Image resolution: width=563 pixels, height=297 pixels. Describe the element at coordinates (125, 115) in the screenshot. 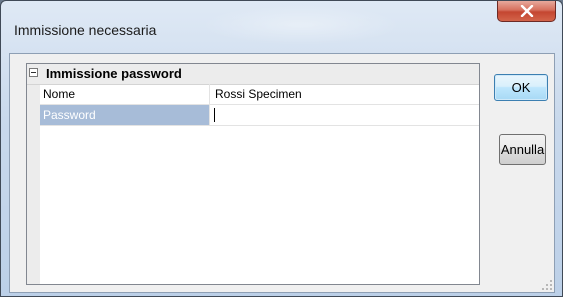

I see `property-name: Password` at that location.